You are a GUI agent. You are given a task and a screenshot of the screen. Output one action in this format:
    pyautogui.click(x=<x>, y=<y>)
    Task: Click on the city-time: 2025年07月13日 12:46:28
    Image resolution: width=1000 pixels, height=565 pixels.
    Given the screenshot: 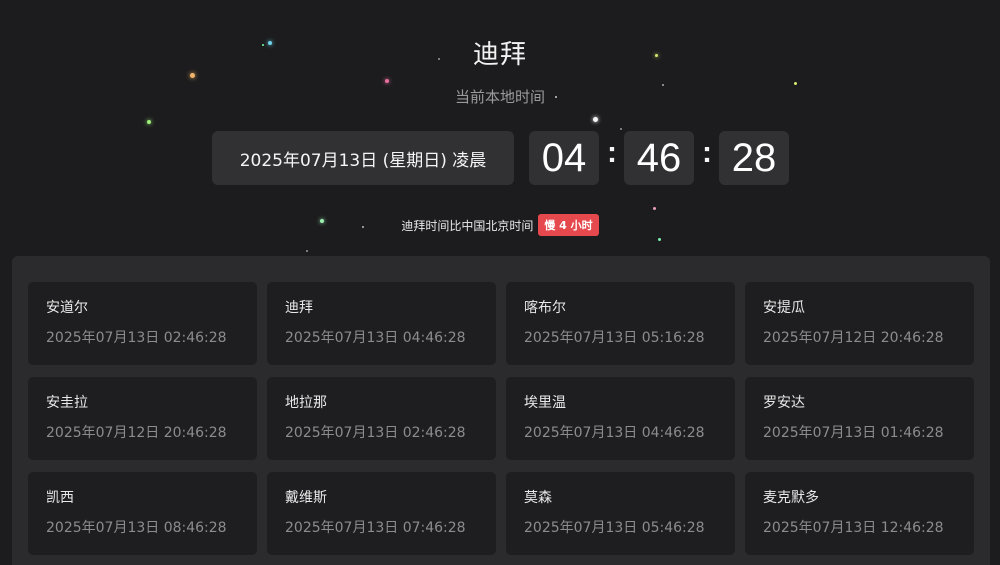 What is the action you would take?
    pyautogui.click(x=853, y=528)
    